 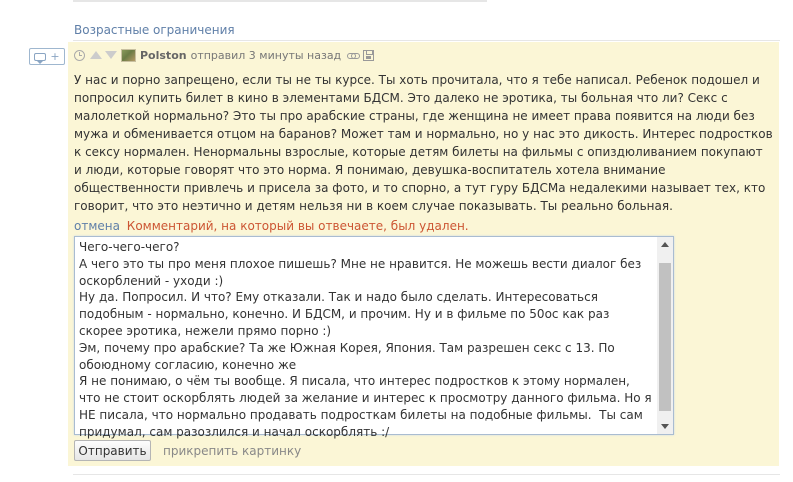 What do you see at coordinates (232, 451) in the screenshot?
I see `attach-image-link: прикрепить картинку` at bounding box center [232, 451].